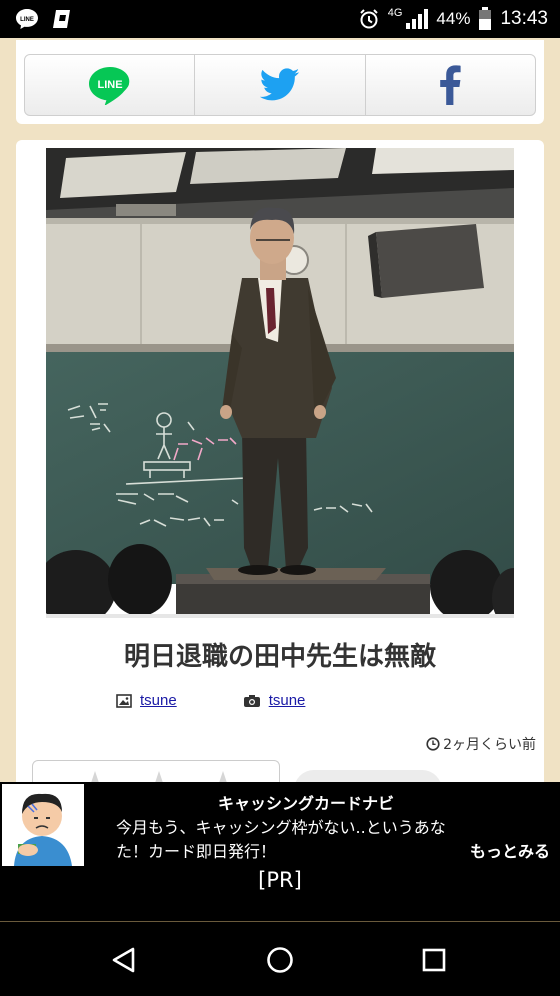 The height and width of the screenshot is (996, 560). I want to click on facebook-share-button, so click(450, 85).